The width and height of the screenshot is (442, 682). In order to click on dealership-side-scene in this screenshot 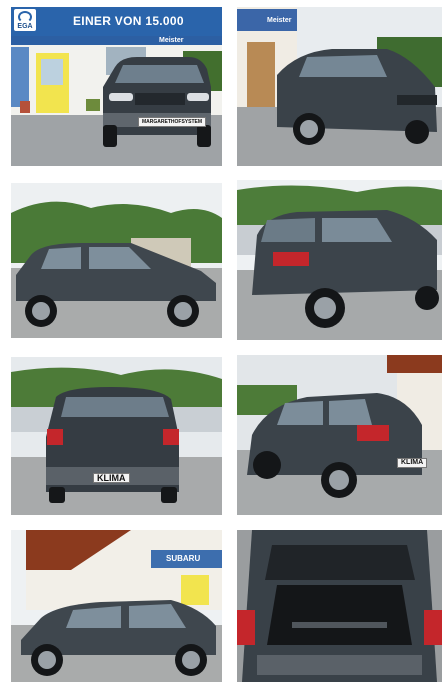, I will do `click(116, 606)`.